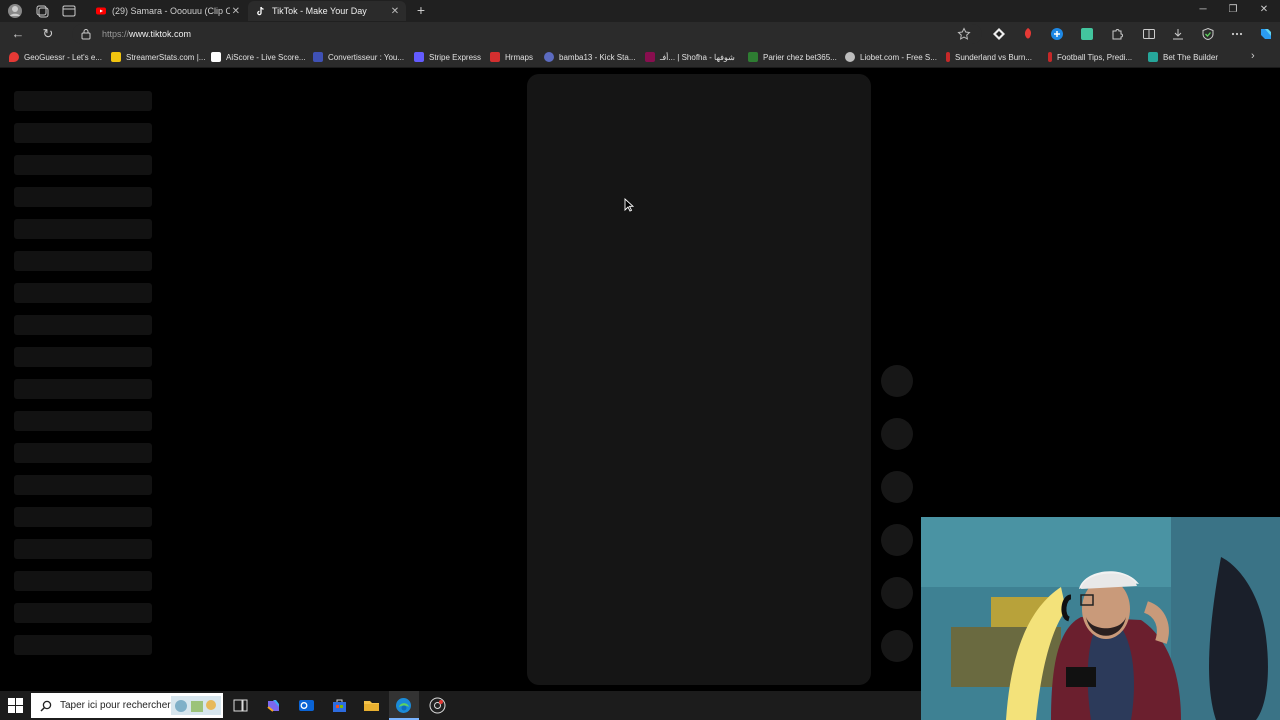  I want to click on hr-icon, so click(495, 57).